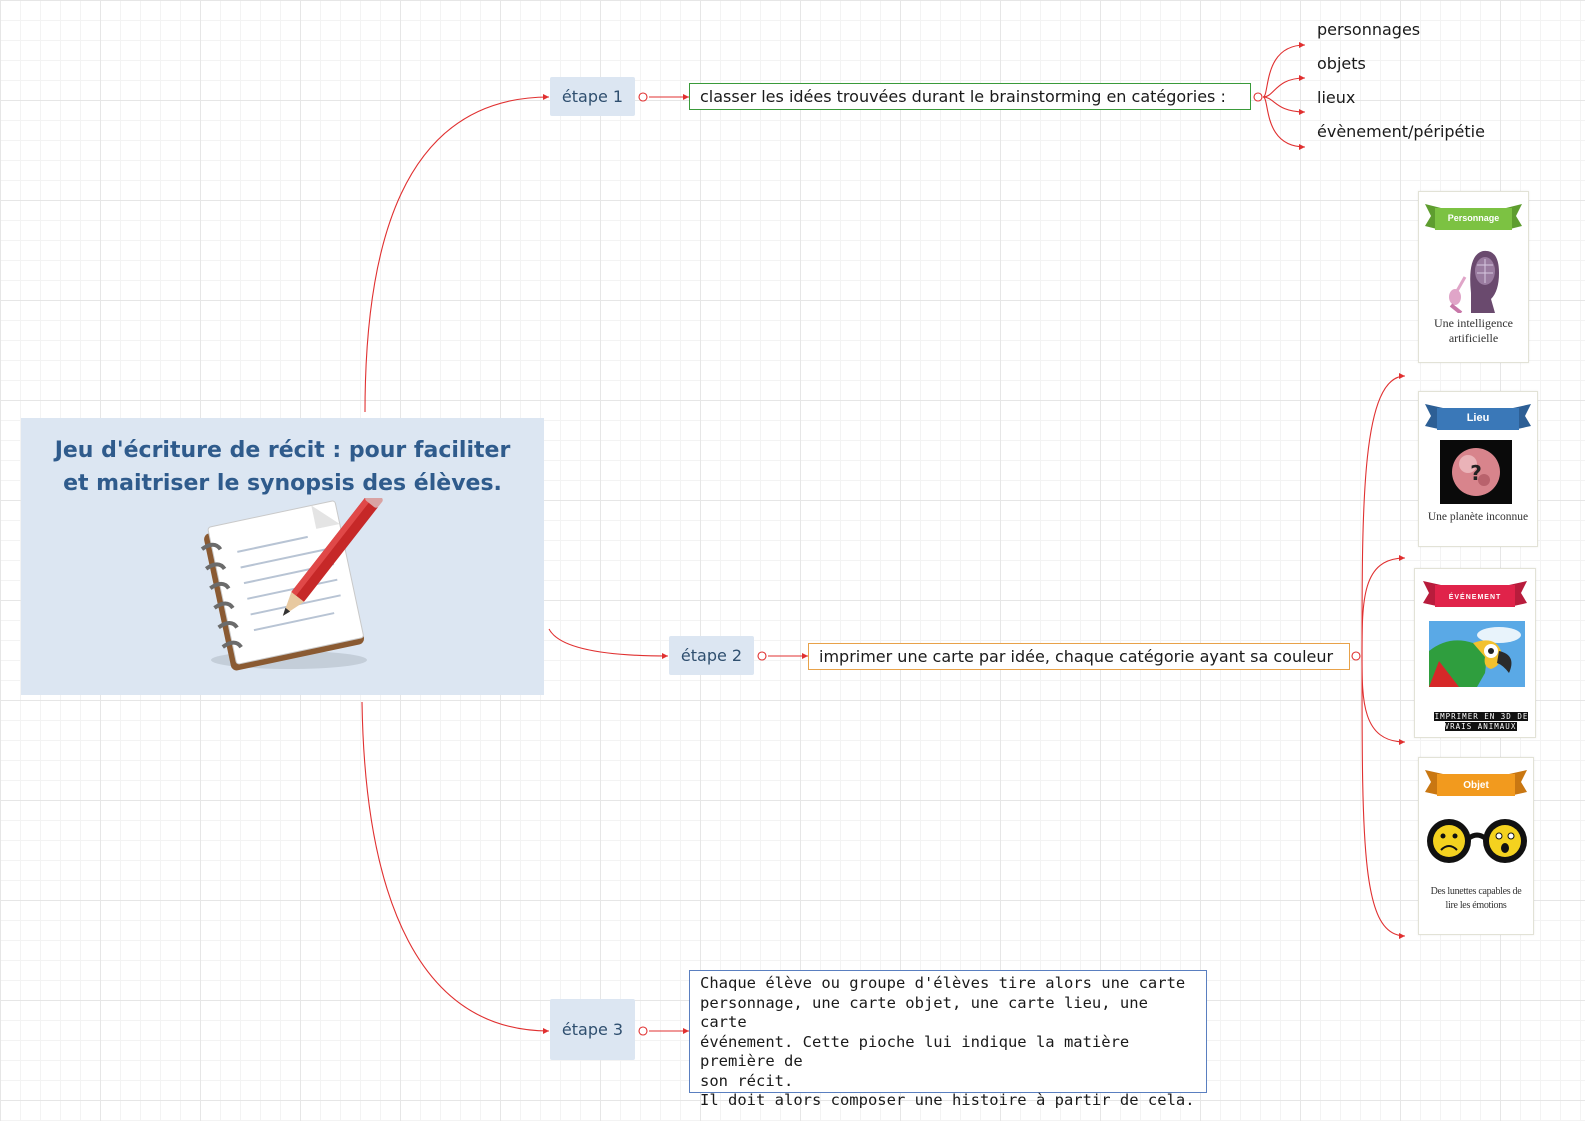  What do you see at coordinates (1383, 796) in the screenshot?
I see `link-box2-card5` at bounding box center [1383, 796].